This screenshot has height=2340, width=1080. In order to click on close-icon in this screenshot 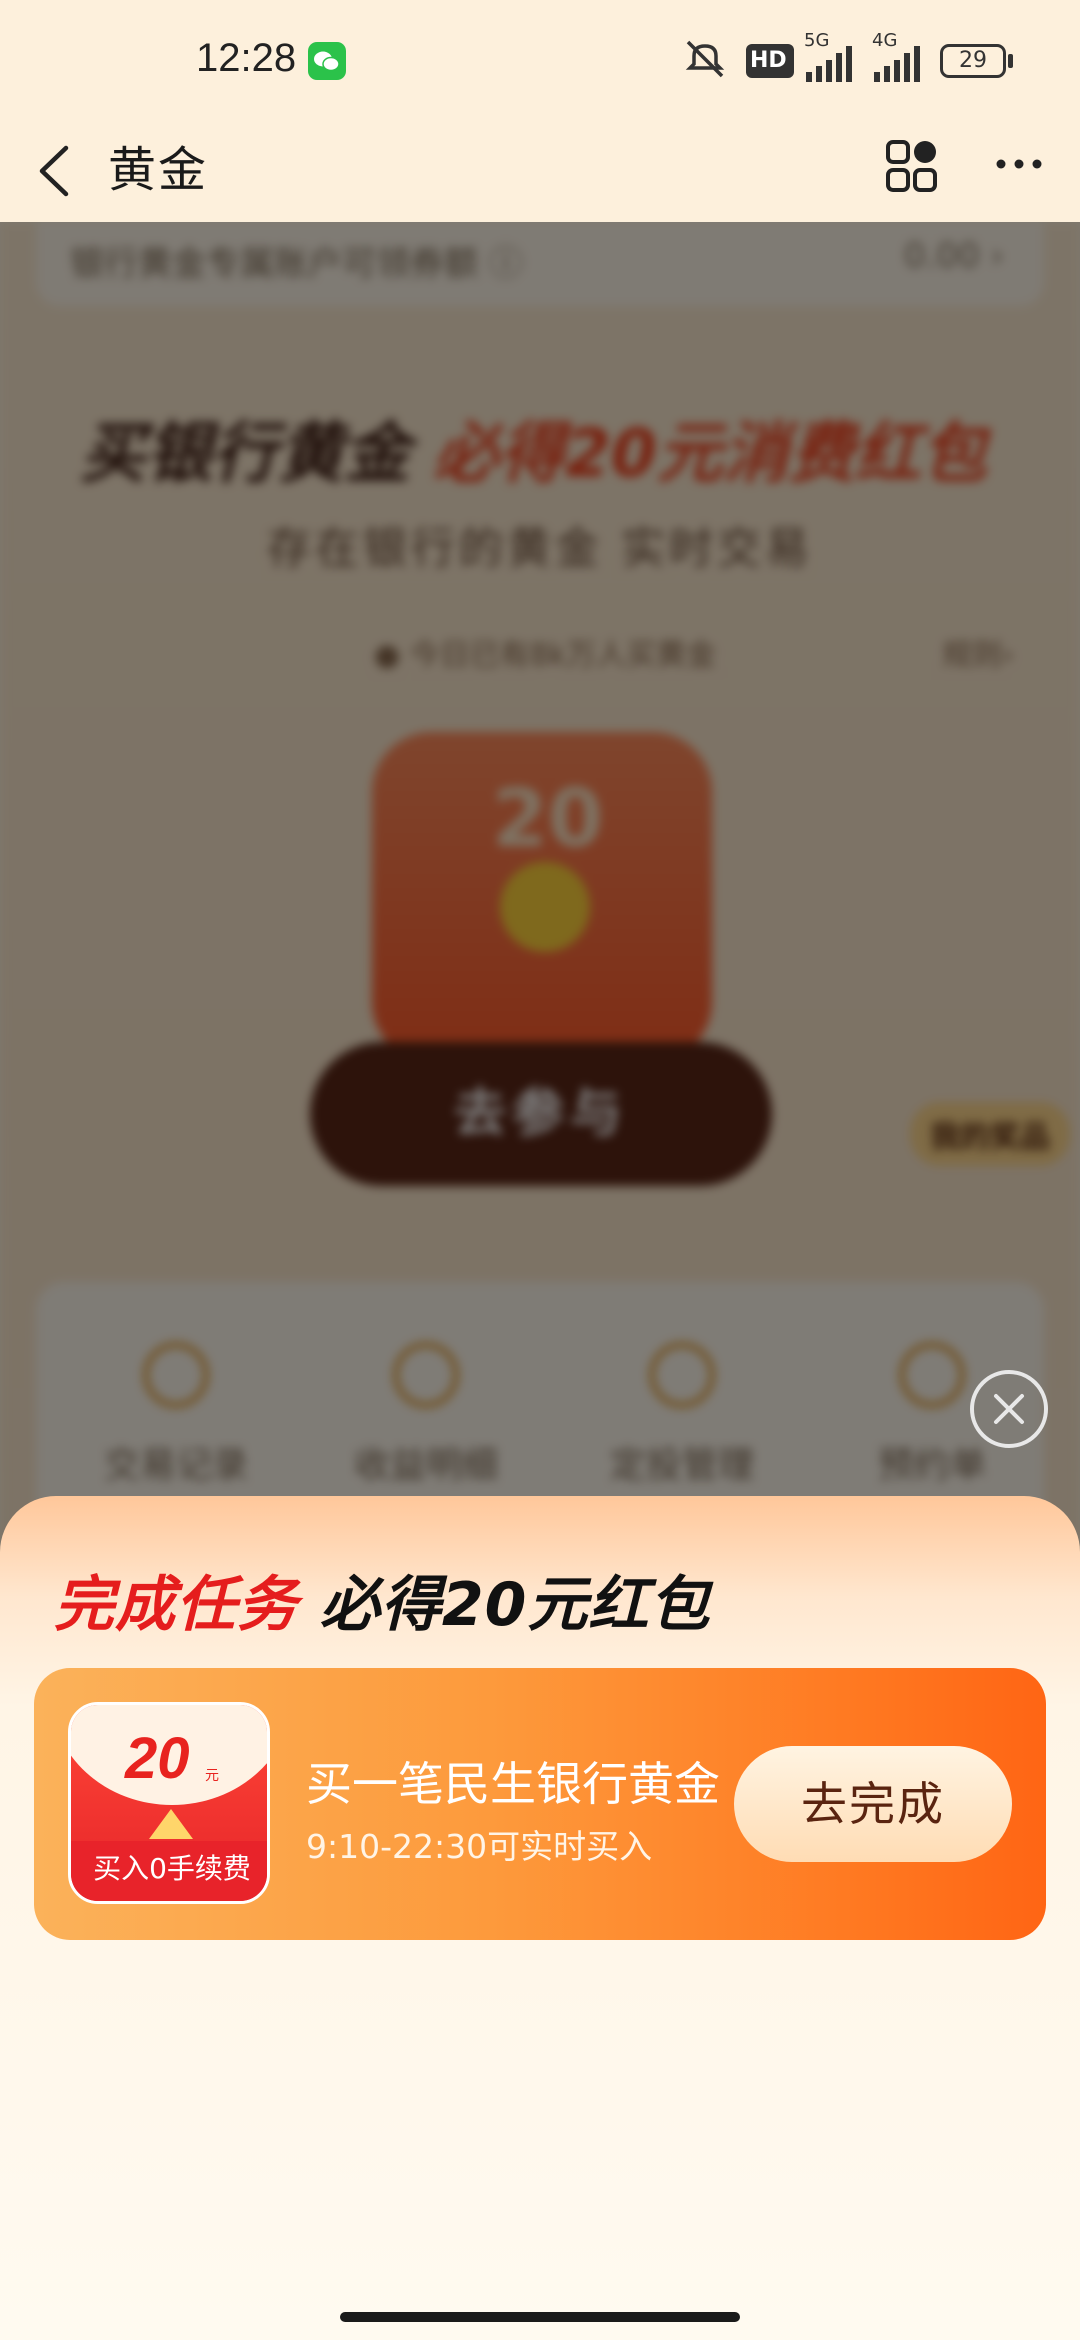, I will do `click(1009, 1409)`.